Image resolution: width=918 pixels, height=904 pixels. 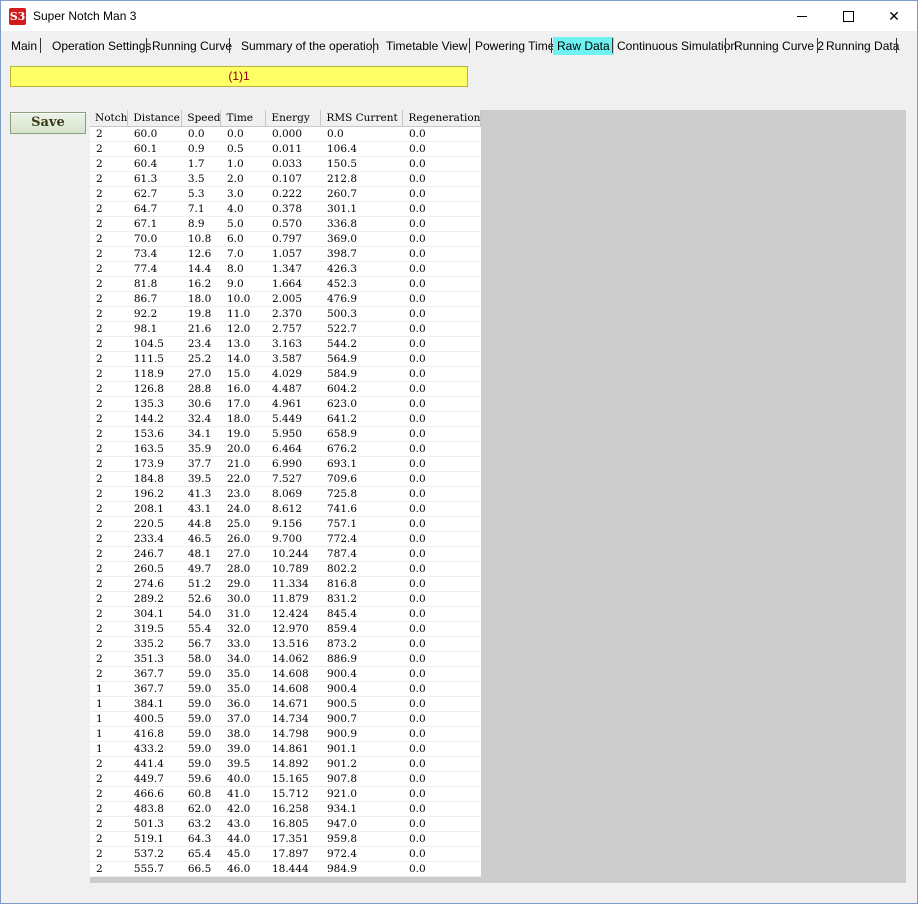 I want to click on energy-cell: 14.892, so click(x=293, y=764).